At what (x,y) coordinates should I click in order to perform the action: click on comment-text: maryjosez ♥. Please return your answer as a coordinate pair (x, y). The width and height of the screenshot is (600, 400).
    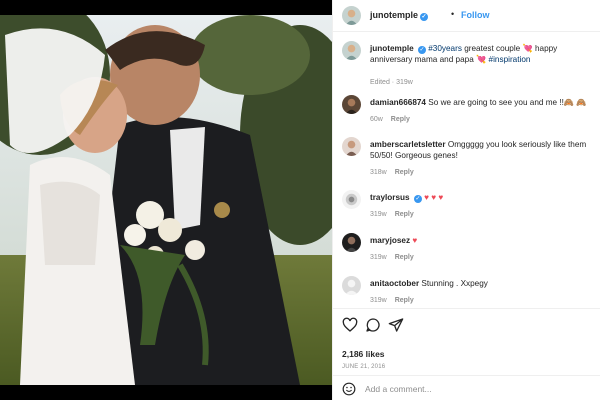
    Looking at the image, I should click on (479, 240).